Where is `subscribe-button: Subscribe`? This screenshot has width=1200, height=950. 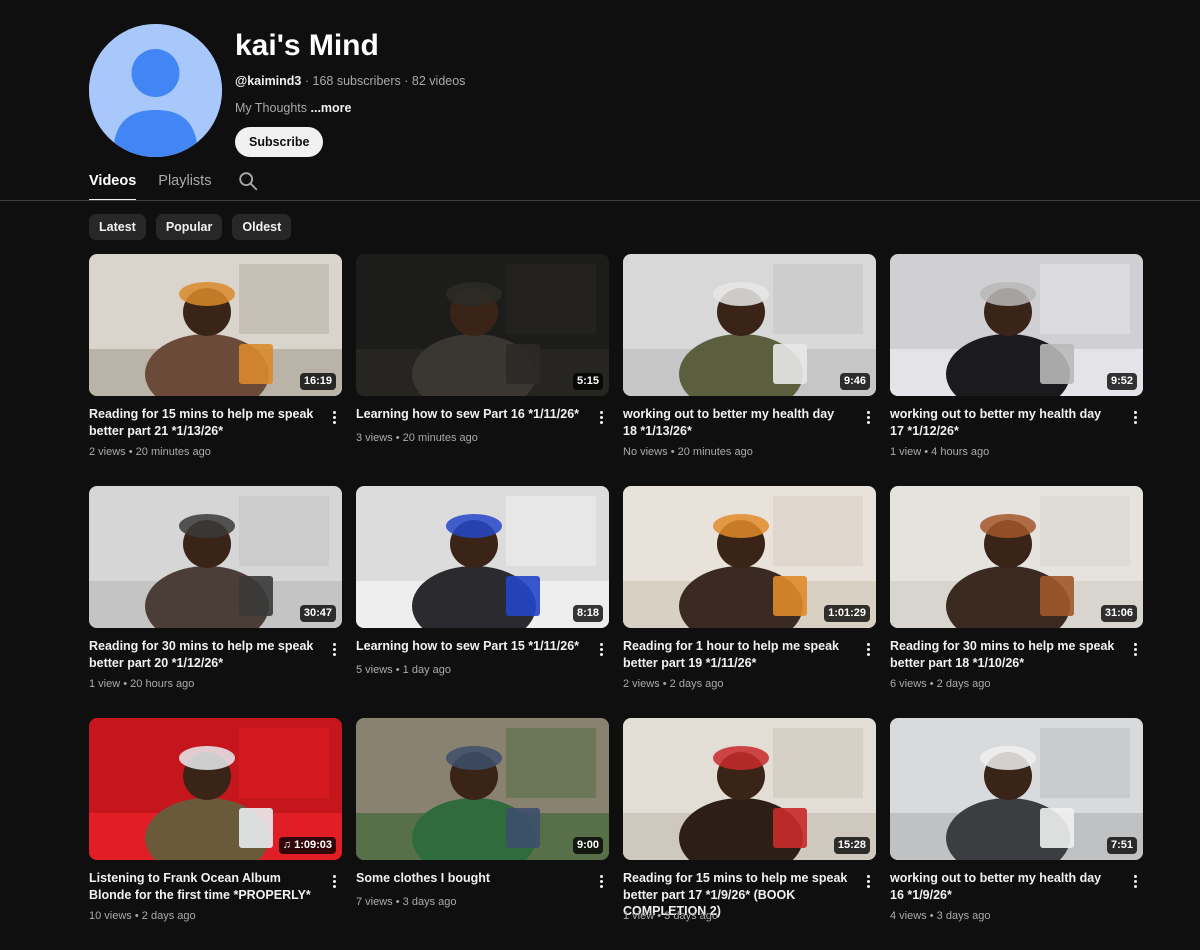
subscribe-button: Subscribe is located at coordinates (279, 142).